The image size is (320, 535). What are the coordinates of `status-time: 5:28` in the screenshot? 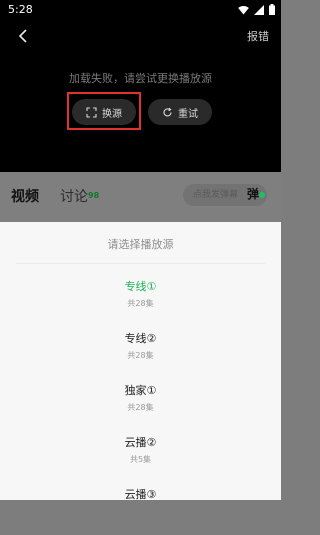 It's located at (20, 9).